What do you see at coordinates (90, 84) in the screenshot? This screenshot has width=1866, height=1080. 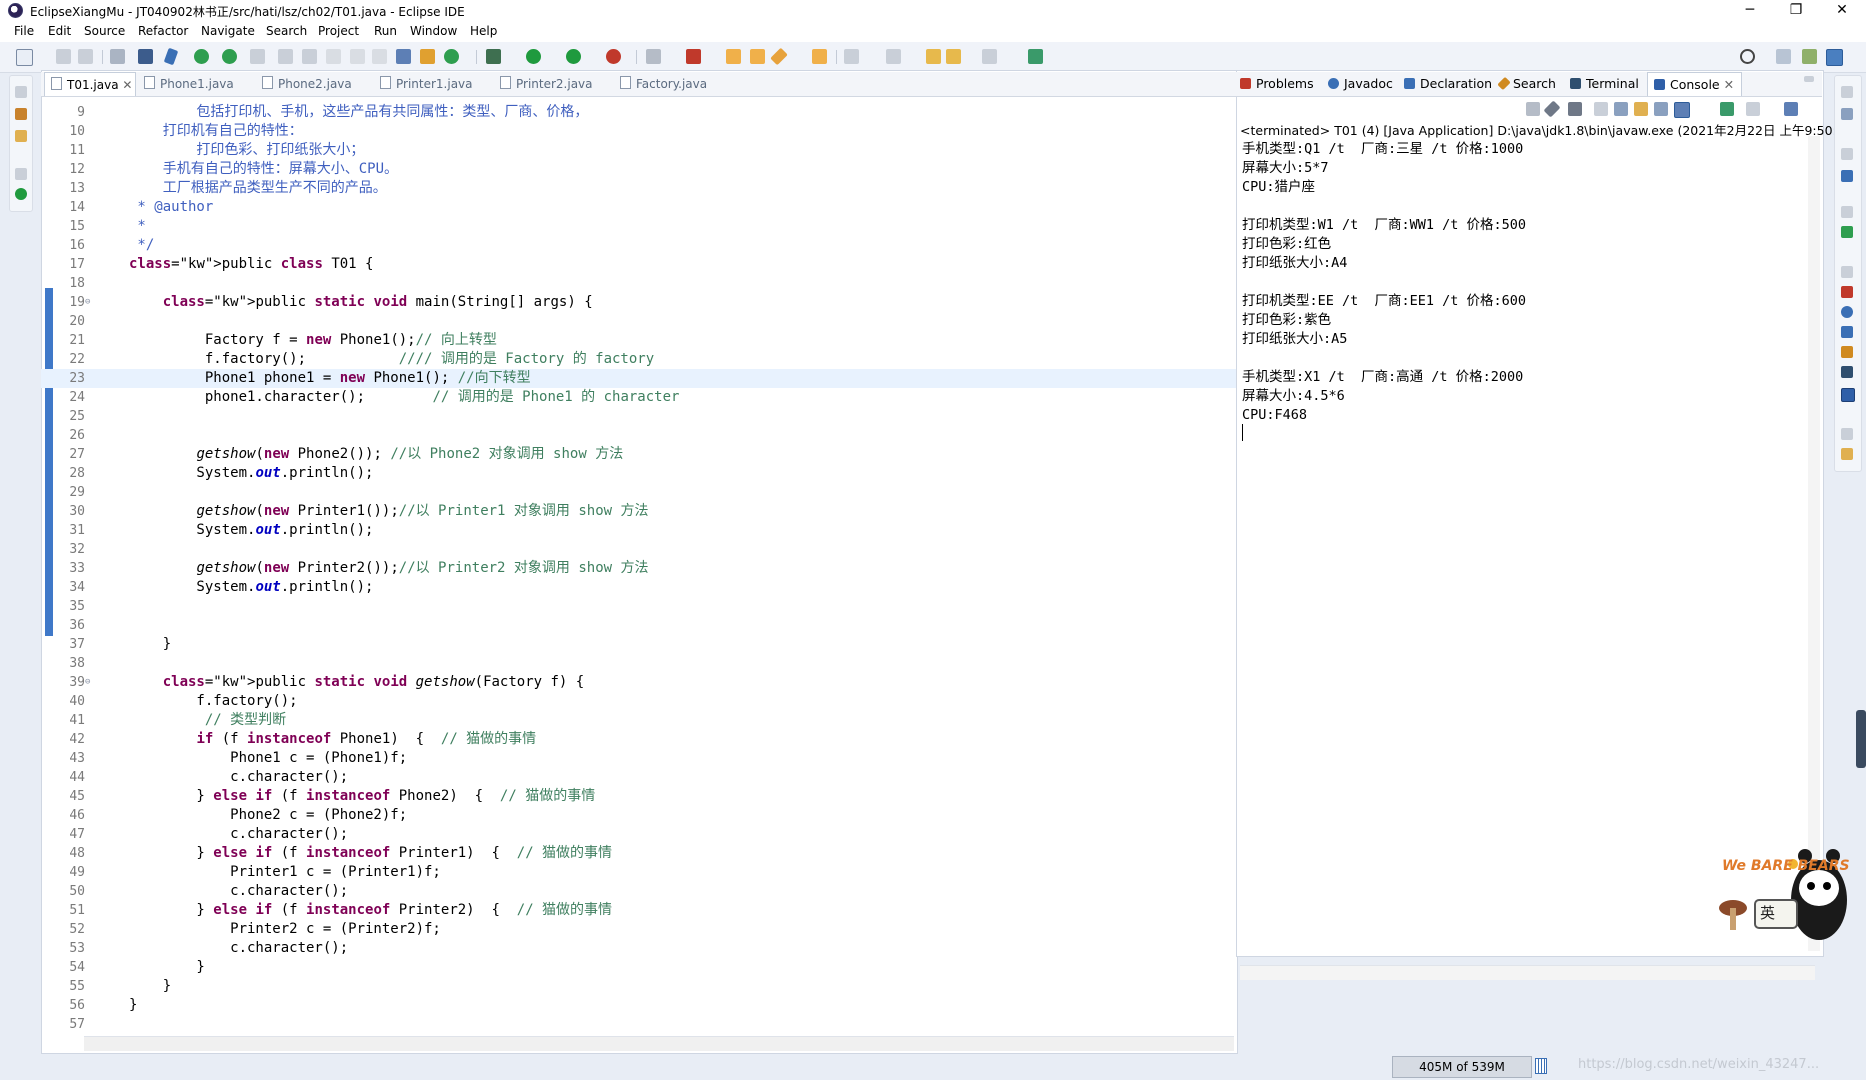 I see `tab-t01-java: T01.java ✕` at bounding box center [90, 84].